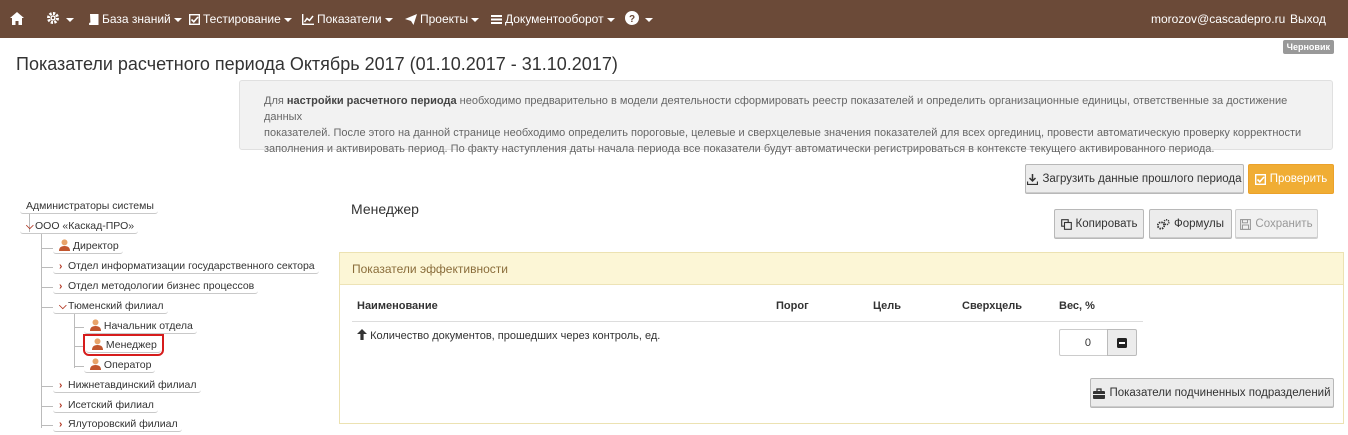  Describe the element at coordinates (887, 306) in the screenshot. I see `column-header-target: Цель` at that location.